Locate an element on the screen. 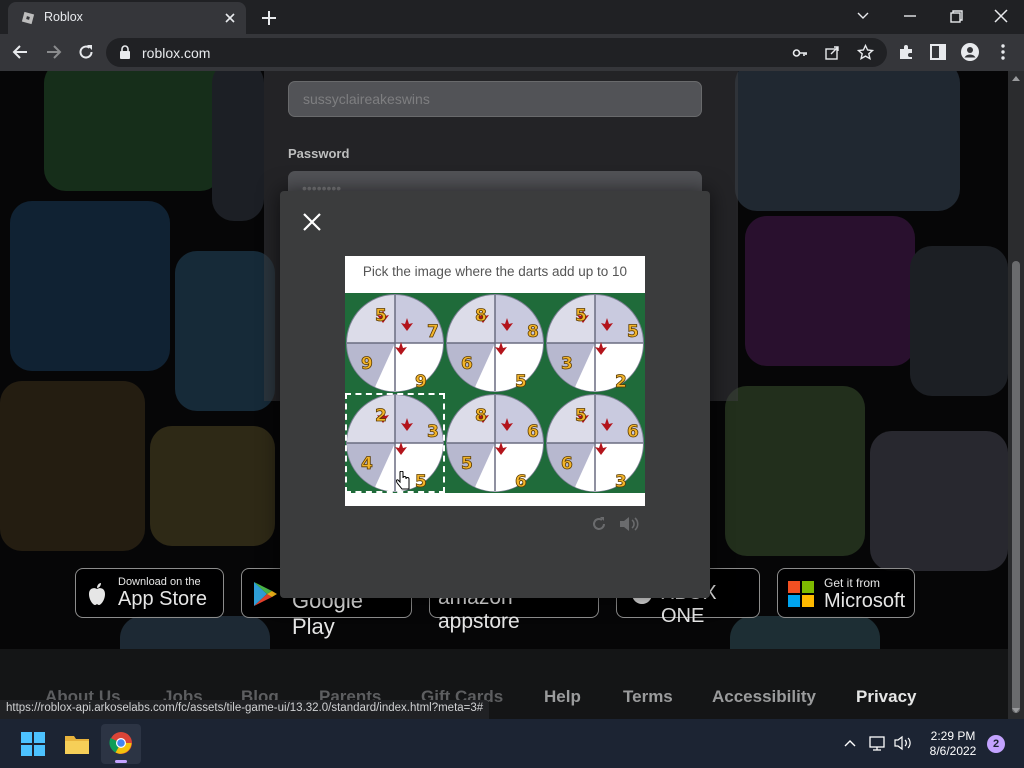  extensions-puzzle-icon is located at coordinates (906, 52).